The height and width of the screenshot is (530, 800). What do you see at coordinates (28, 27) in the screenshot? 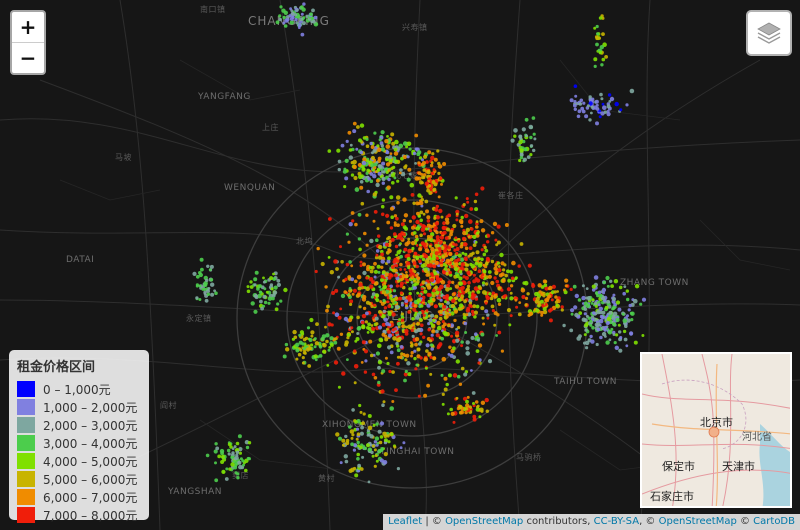
I see `zoom-in-button: +` at bounding box center [28, 27].